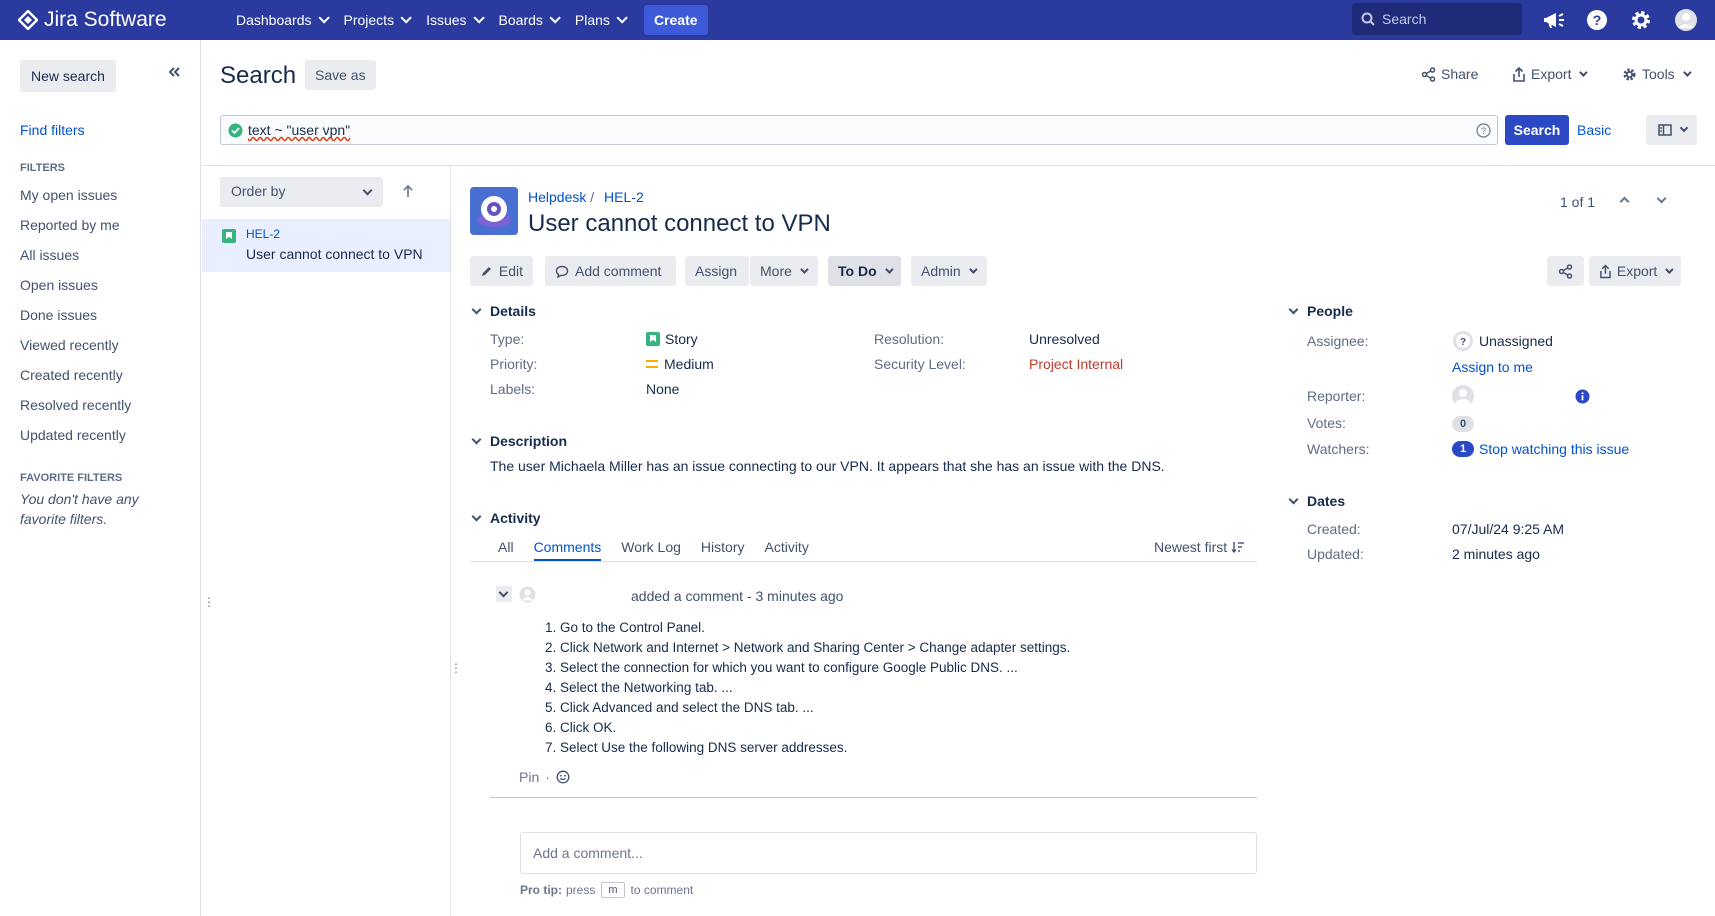 The image size is (1715, 916). I want to click on jira-logo: Jira Software, so click(113, 20).